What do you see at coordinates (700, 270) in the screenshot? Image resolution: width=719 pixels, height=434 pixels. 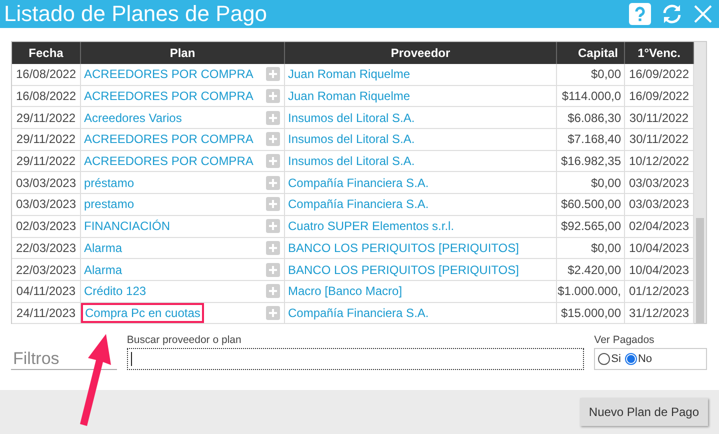 I see `scrollbar-thumb` at bounding box center [700, 270].